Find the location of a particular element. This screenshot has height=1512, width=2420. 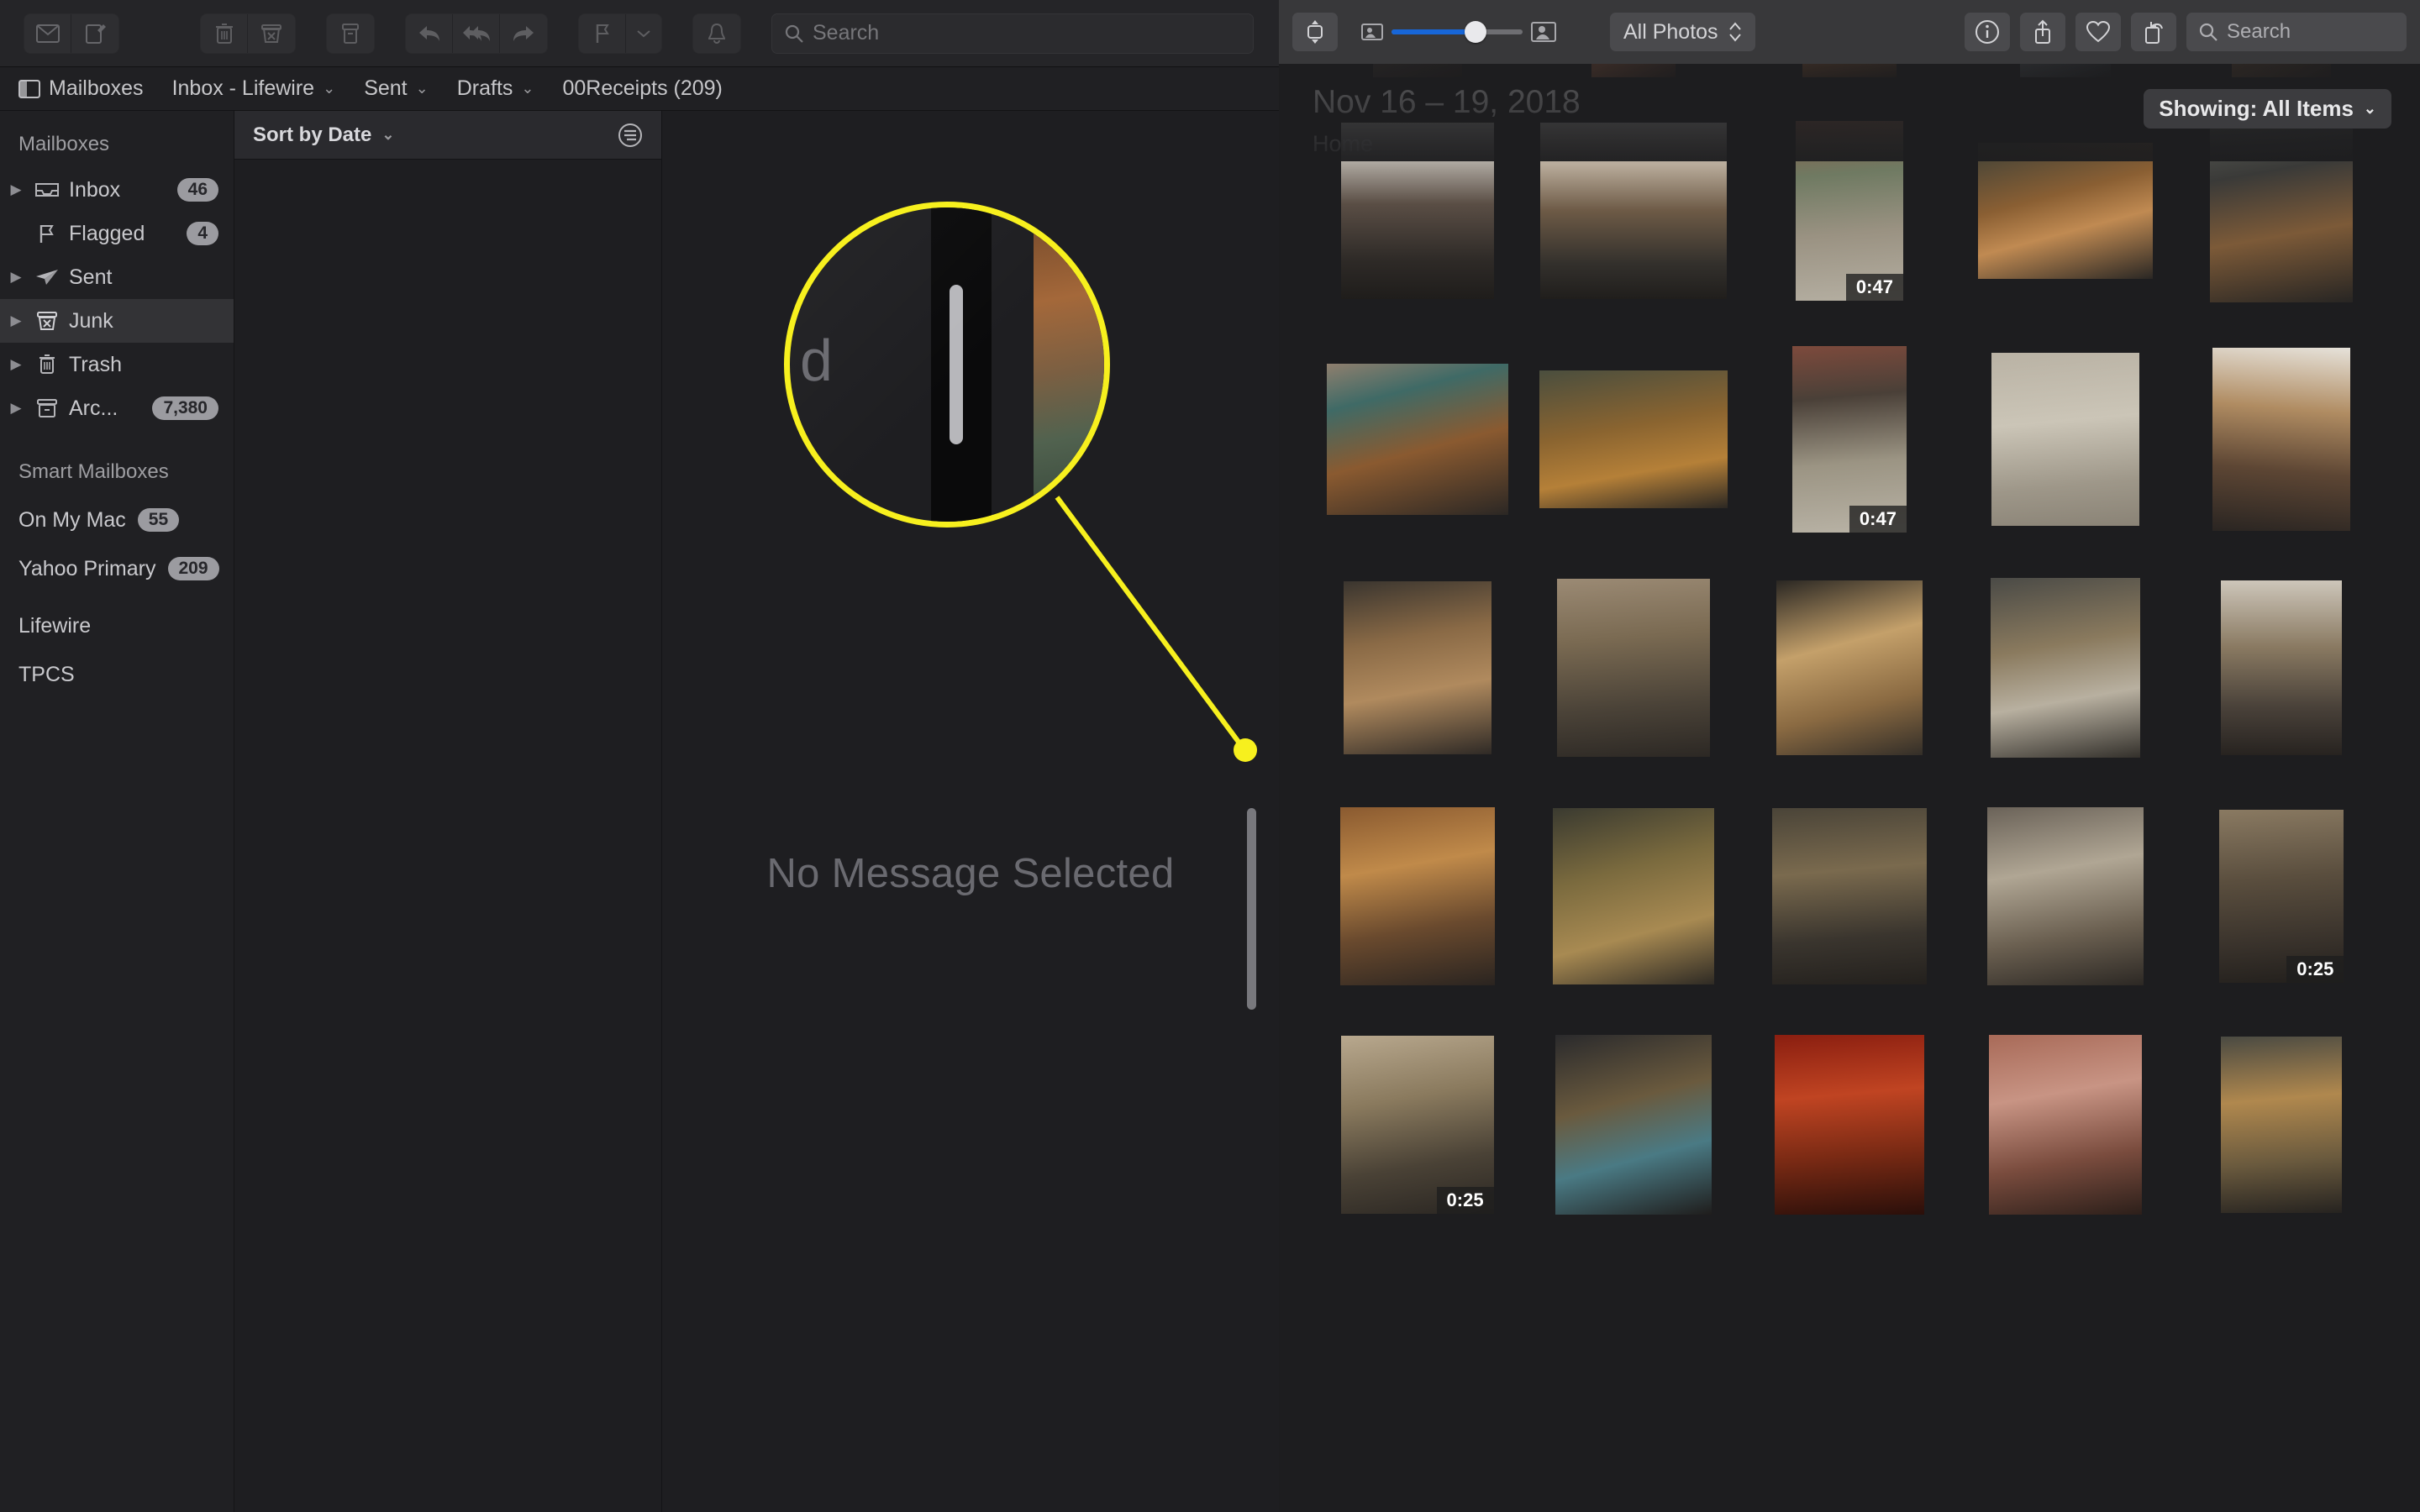

photos-date-range: Nov 16 – 19, 2018 is located at coordinates (1447, 102).